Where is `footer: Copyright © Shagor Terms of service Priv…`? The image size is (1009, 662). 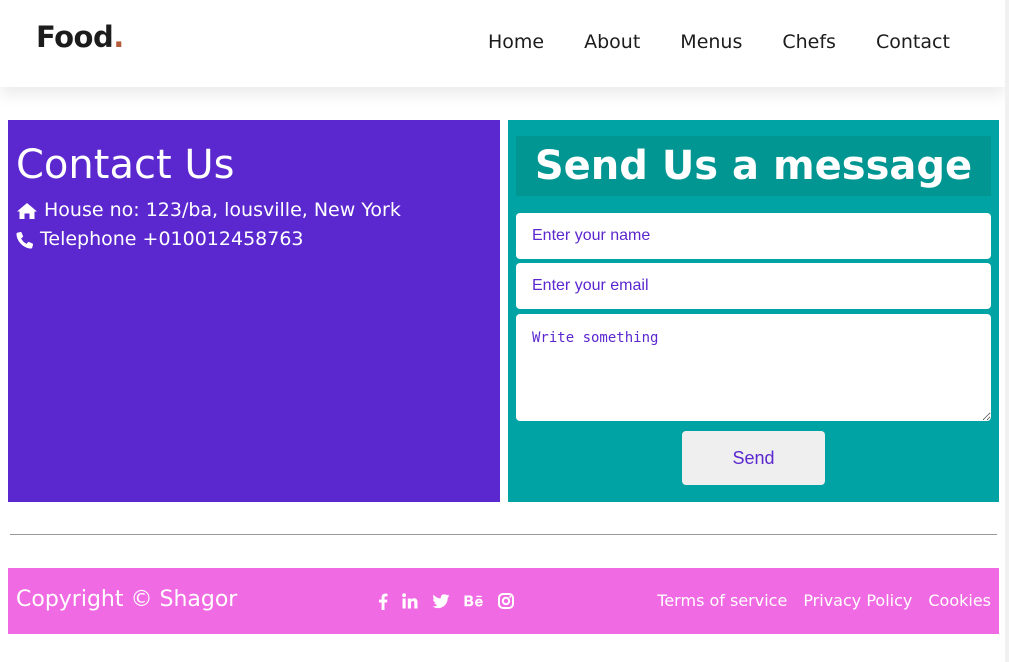
footer: Copyright © Shagor Terms of service Priv… is located at coordinates (503, 601).